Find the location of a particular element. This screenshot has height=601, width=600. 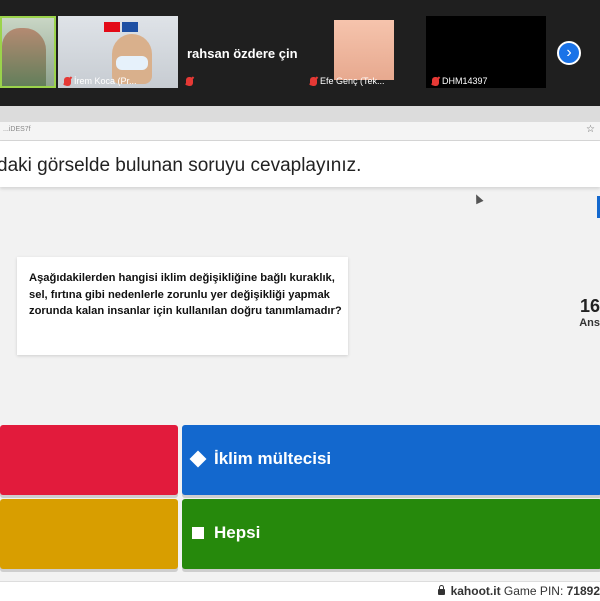

next-participants-button: › is located at coordinates (569, 53).